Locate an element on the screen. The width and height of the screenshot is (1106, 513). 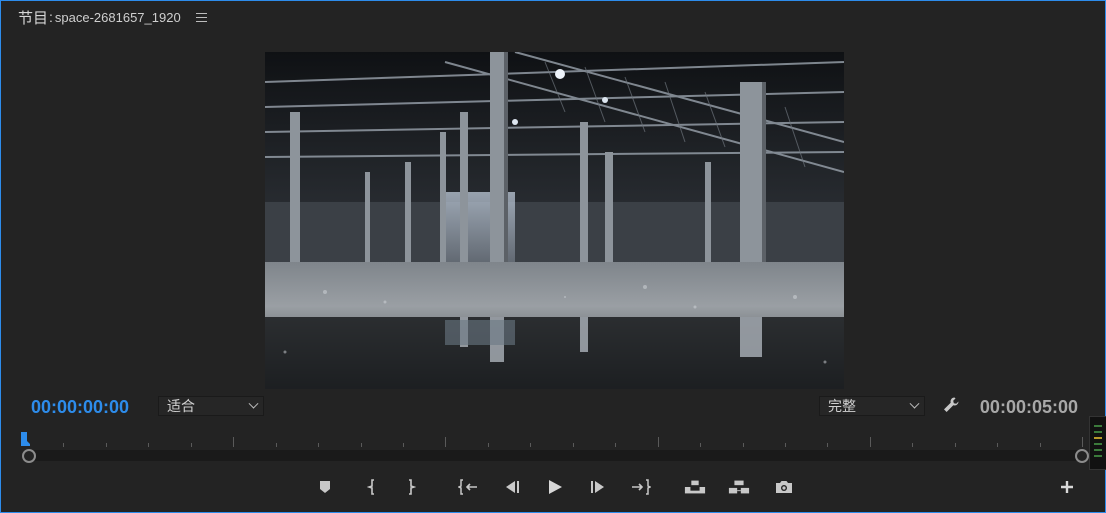
step-forward-icon is located at coordinates (597, 487).